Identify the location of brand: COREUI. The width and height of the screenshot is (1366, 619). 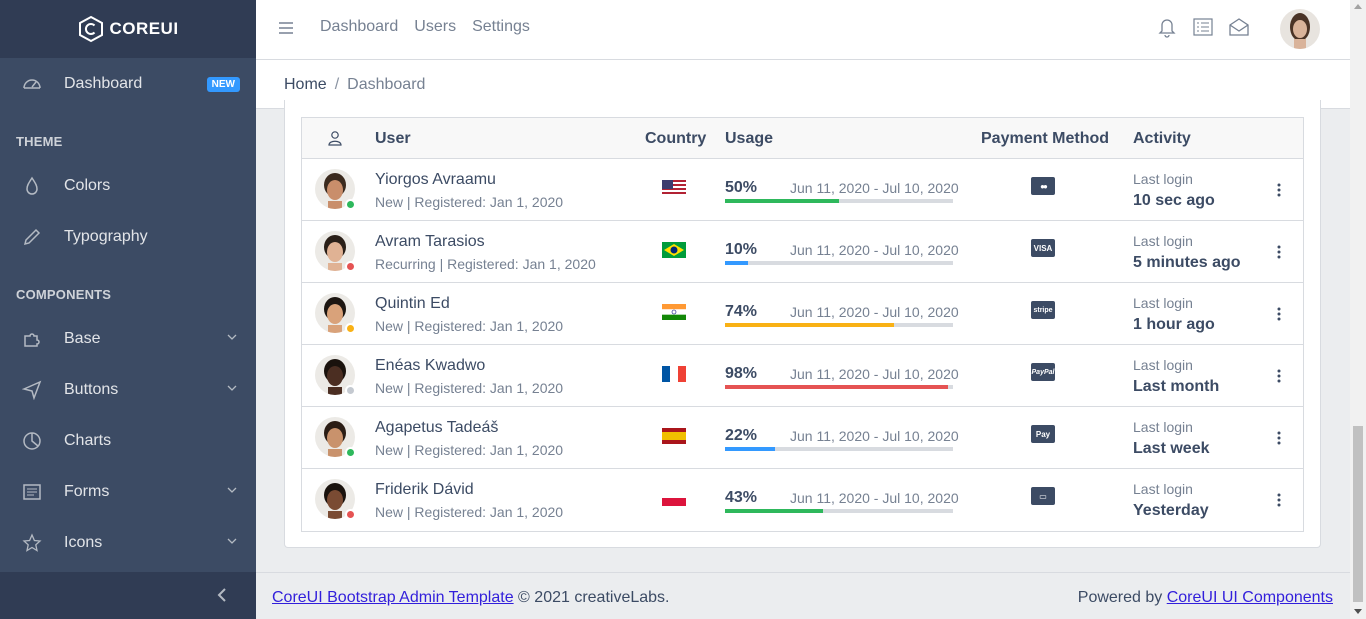
(128, 29).